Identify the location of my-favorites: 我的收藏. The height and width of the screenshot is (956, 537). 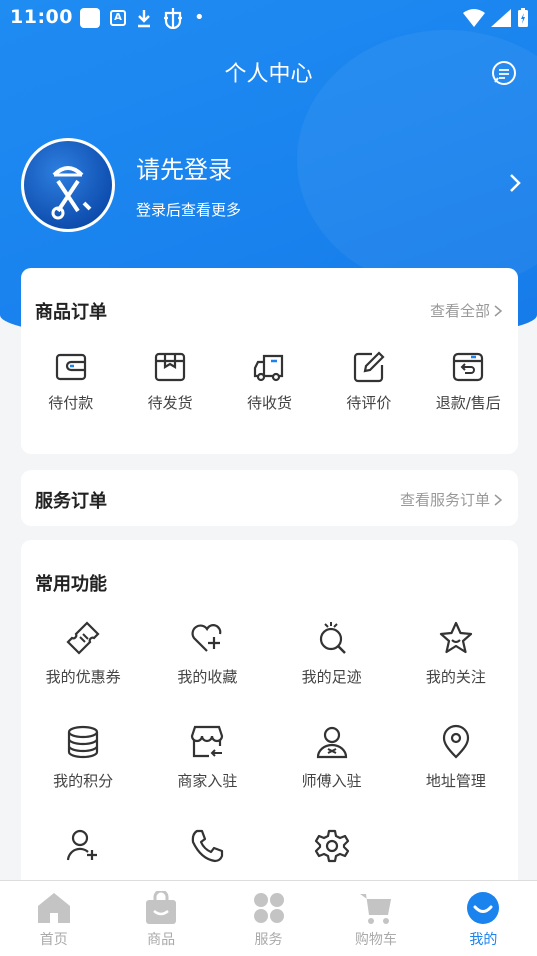
(207, 672).